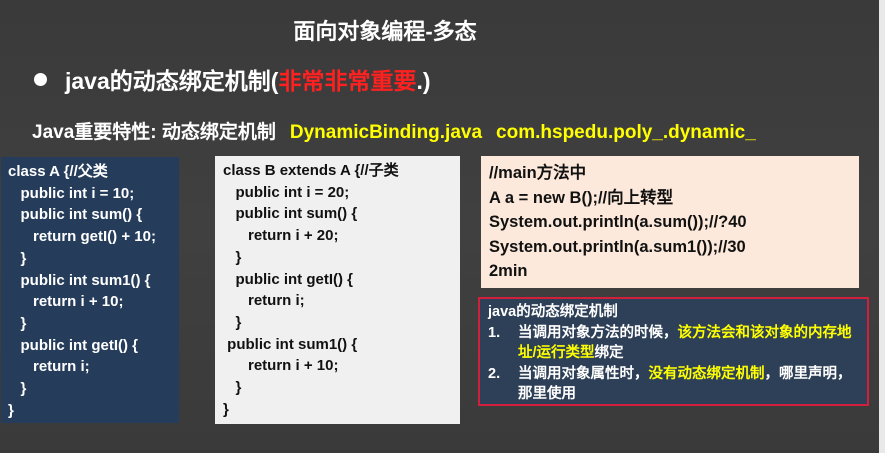 Image resolution: width=885 pixels, height=453 pixels. Describe the element at coordinates (347, 81) in the screenshot. I see `bullet-emphasis: 非常非常重要` at that location.